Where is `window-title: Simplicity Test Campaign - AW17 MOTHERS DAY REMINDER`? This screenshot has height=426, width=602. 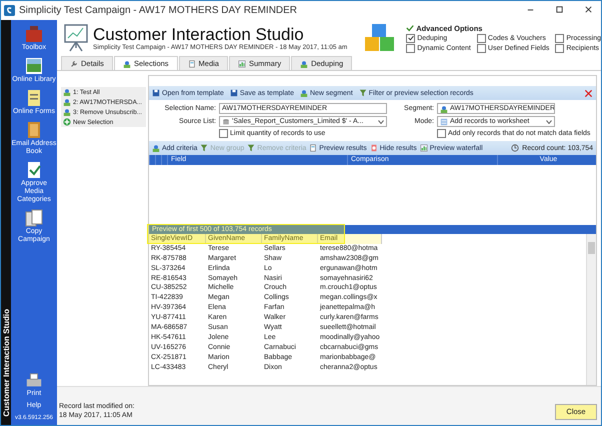 window-title: Simplicity Test Campaign - AW17 MOTHERS DAY REMINDER is located at coordinates (158, 10).